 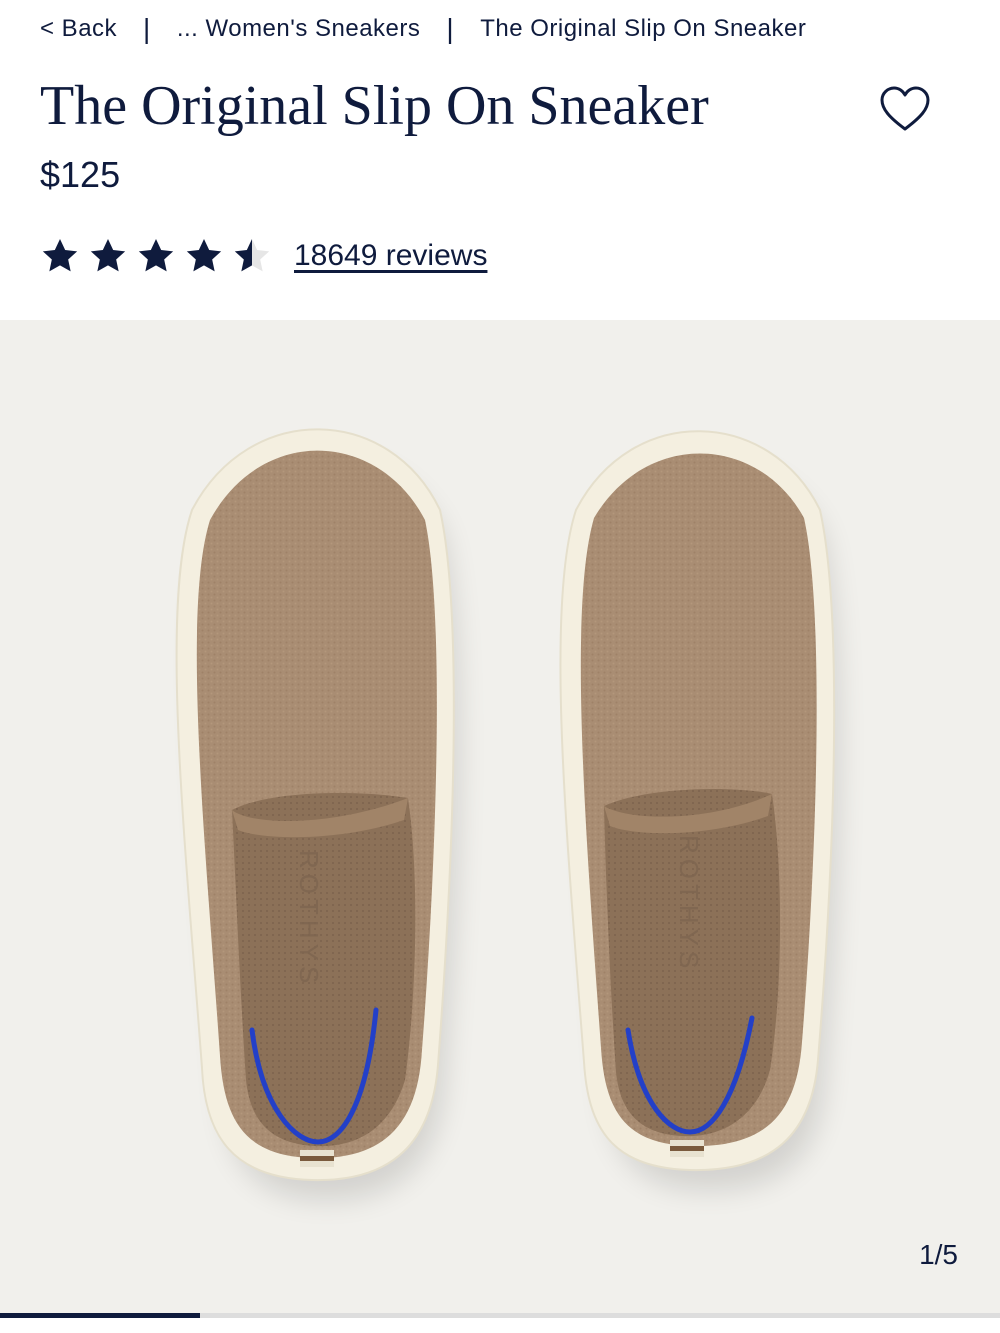 I want to click on rating-summary: 18649 reviews, so click(x=263, y=256).